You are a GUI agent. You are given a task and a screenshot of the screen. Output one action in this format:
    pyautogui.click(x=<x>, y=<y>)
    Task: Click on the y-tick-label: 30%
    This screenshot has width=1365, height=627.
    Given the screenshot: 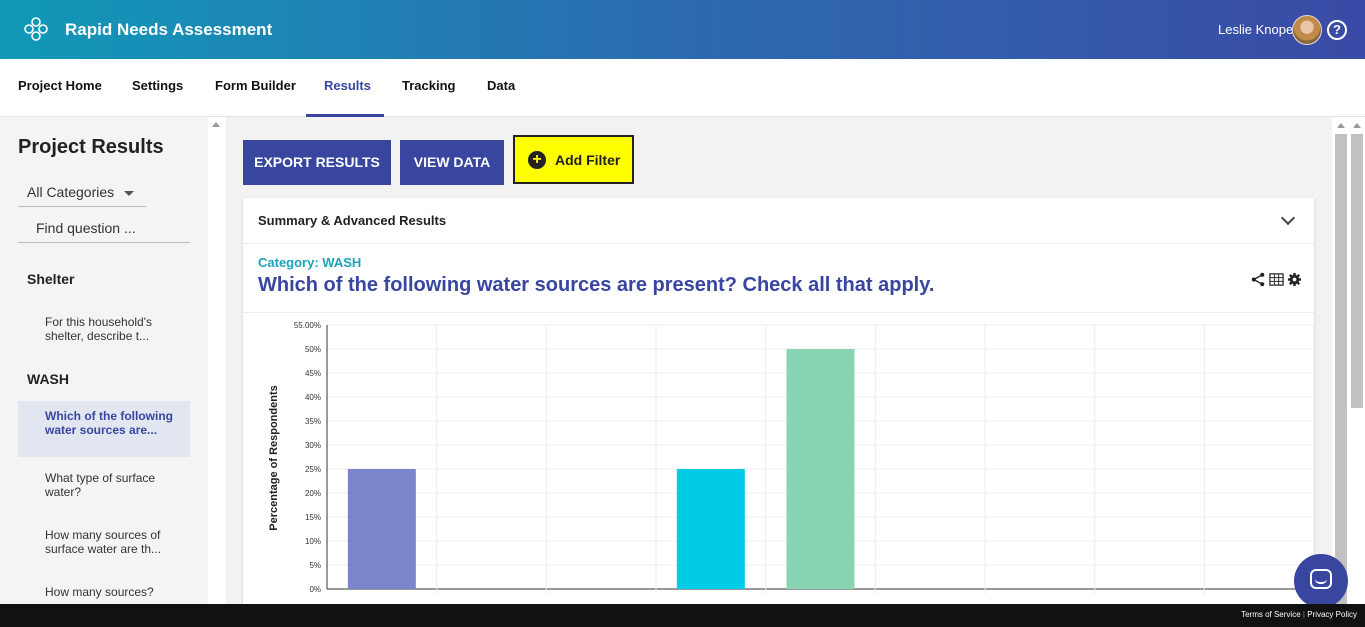 What is the action you would take?
    pyautogui.click(x=313, y=445)
    